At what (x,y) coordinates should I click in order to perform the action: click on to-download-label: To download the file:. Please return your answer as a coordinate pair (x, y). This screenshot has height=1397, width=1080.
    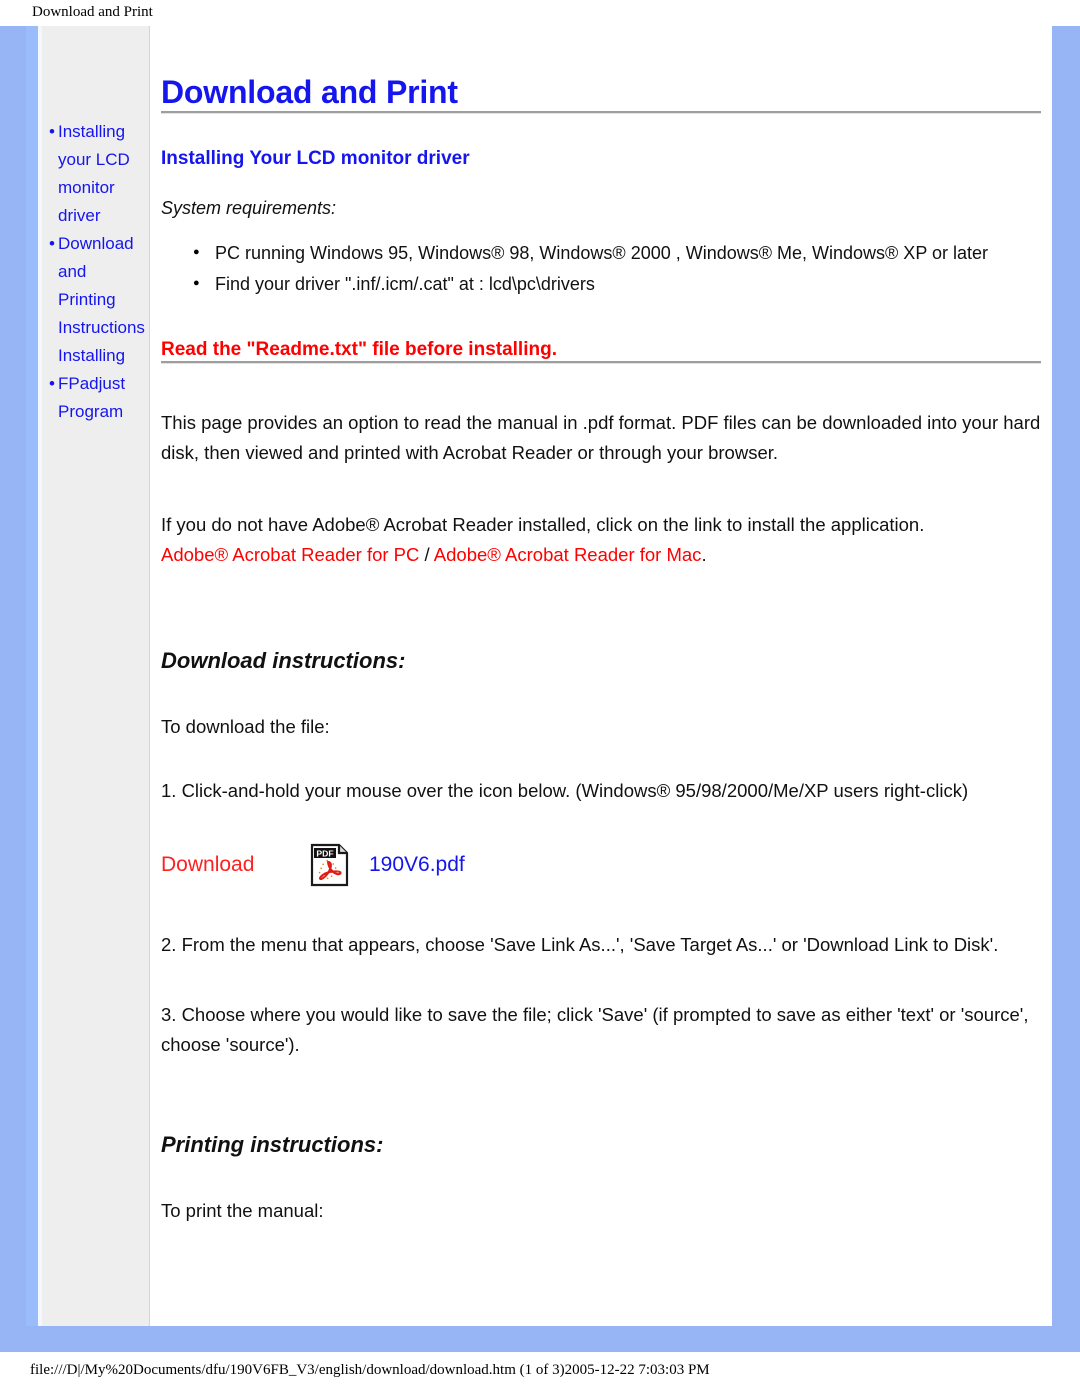
    Looking at the image, I should click on (245, 726).